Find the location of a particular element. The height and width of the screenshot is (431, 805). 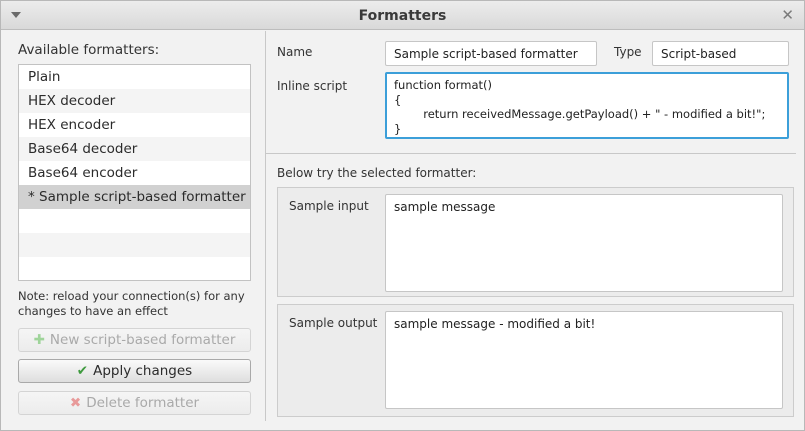

sample-output-label: Sample output is located at coordinates (333, 323).